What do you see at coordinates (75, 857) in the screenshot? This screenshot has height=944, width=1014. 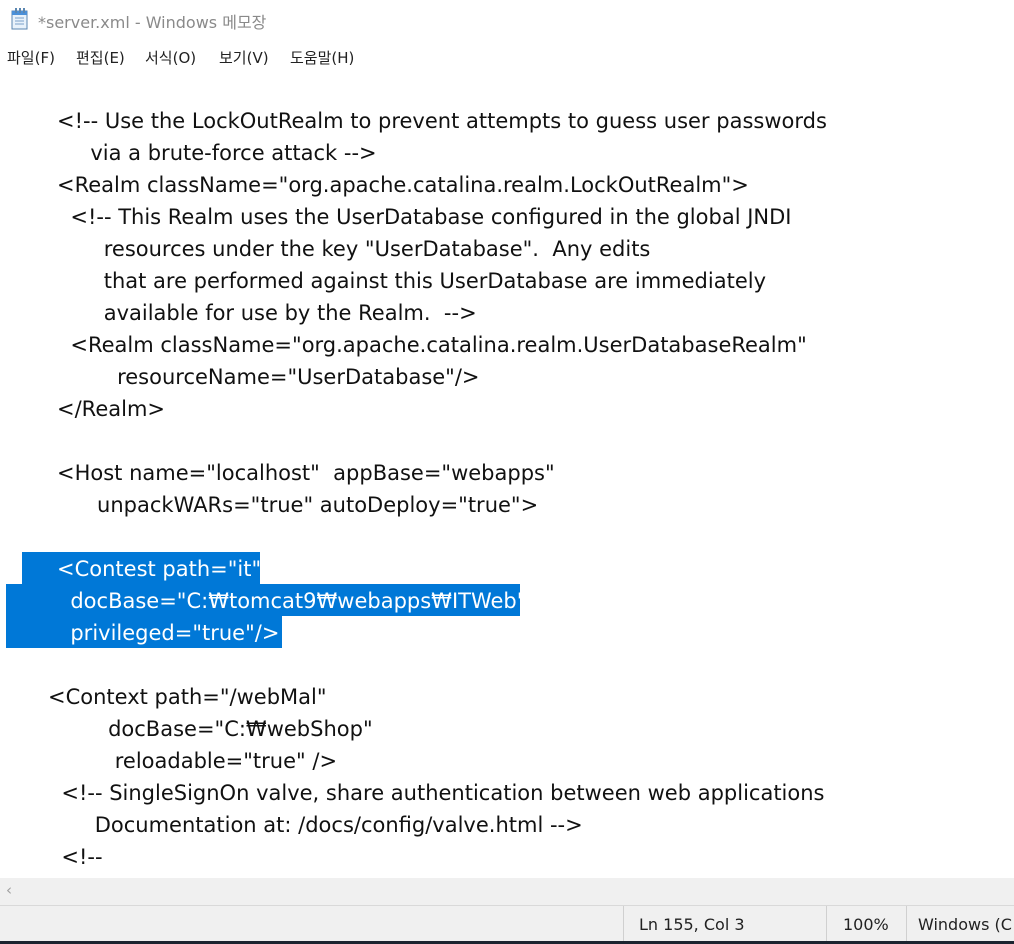 I see `code-line: <!--` at bounding box center [75, 857].